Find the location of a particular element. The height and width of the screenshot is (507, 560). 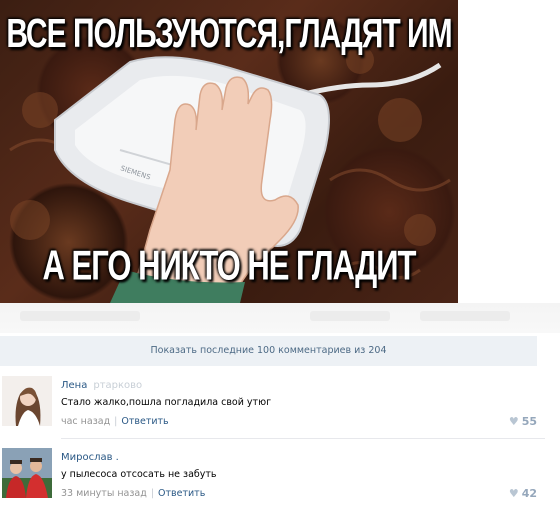

author-name: Лена is located at coordinates (74, 385).